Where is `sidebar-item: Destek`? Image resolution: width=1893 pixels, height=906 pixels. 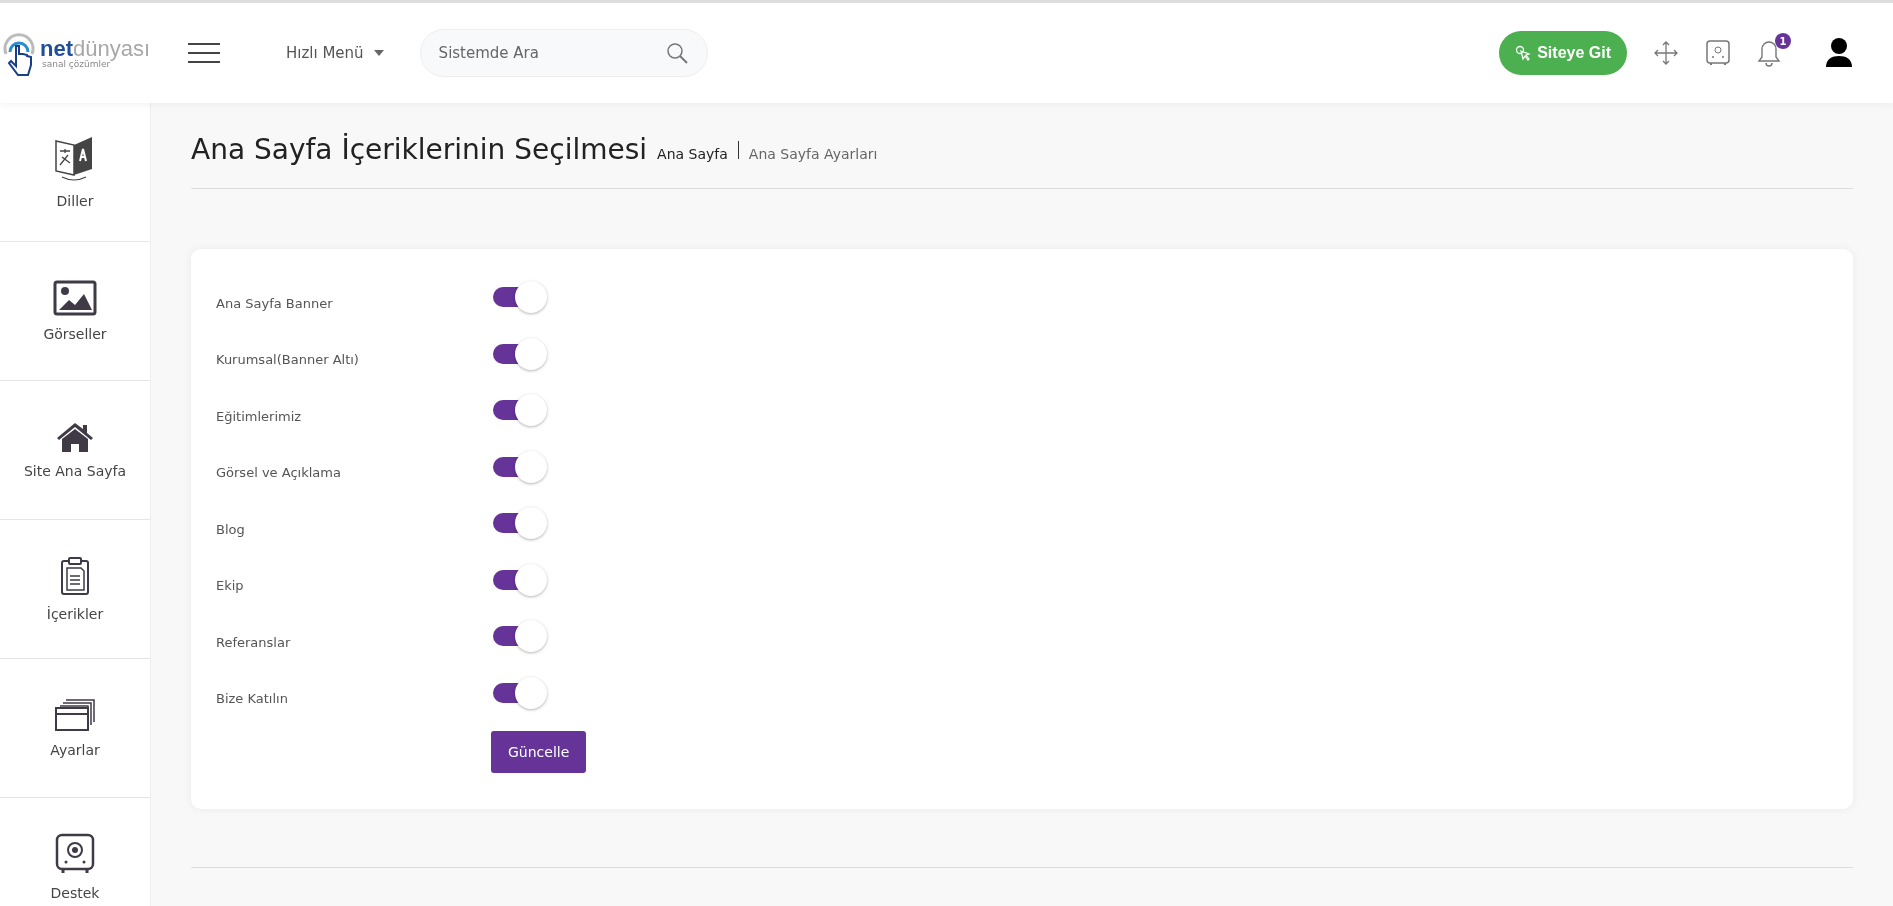
sidebar-item: Destek is located at coordinates (75, 852).